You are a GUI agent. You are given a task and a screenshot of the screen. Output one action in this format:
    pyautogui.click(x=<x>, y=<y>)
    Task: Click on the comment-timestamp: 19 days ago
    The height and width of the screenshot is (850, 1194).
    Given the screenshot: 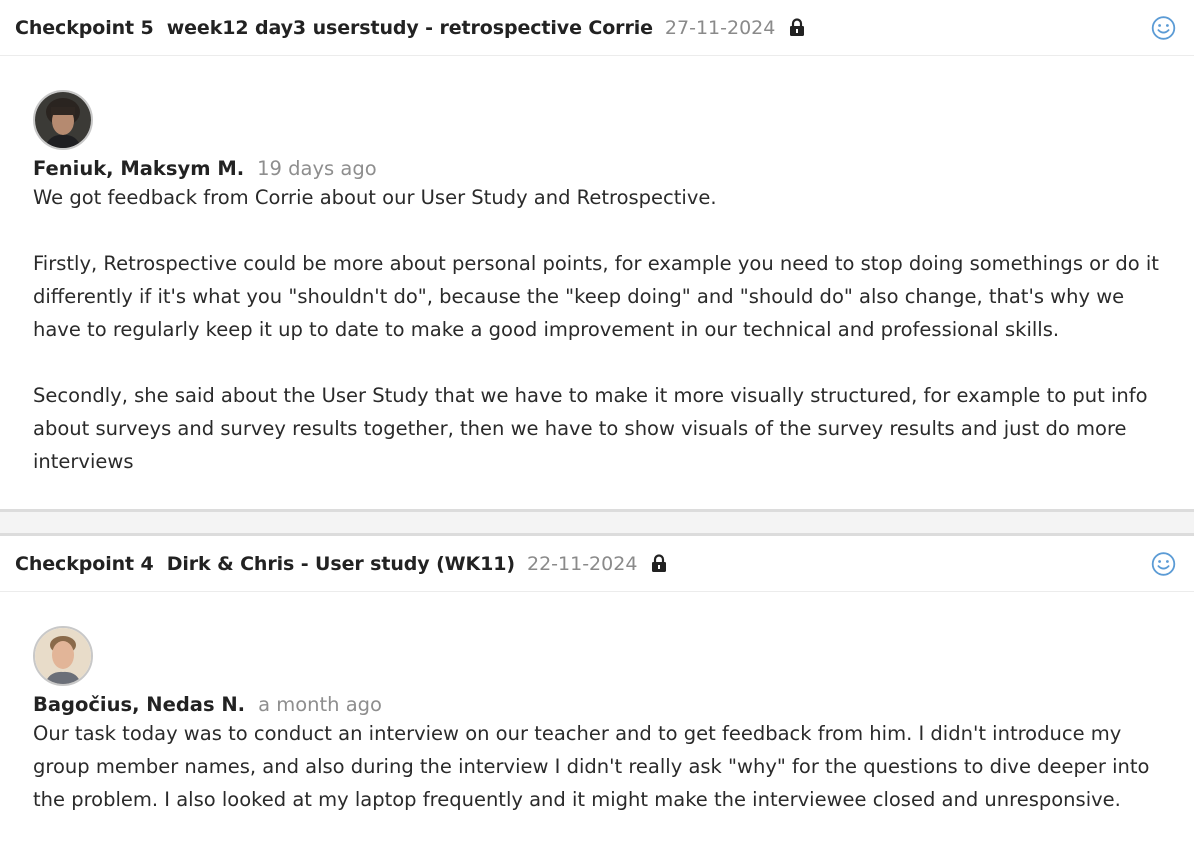 What is the action you would take?
    pyautogui.click(x=317, y=168)
    